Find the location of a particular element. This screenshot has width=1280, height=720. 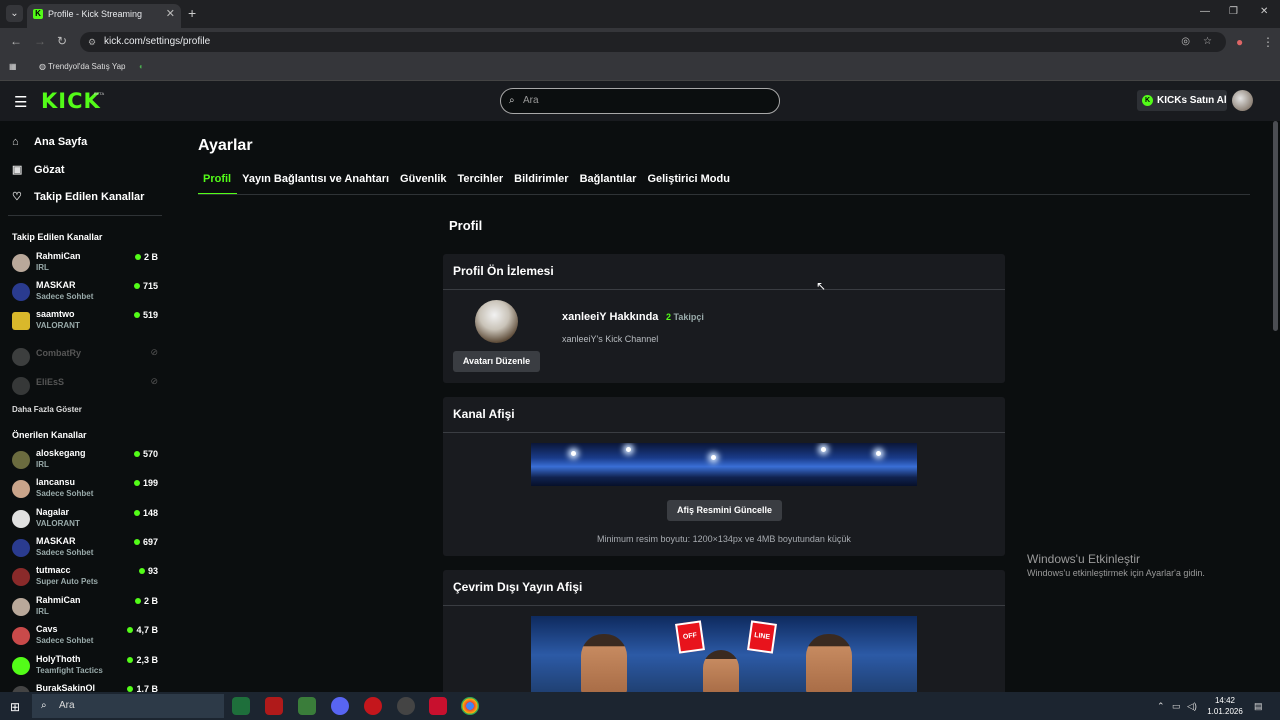

line-sign: LINE is located at coordinates (762, 637).